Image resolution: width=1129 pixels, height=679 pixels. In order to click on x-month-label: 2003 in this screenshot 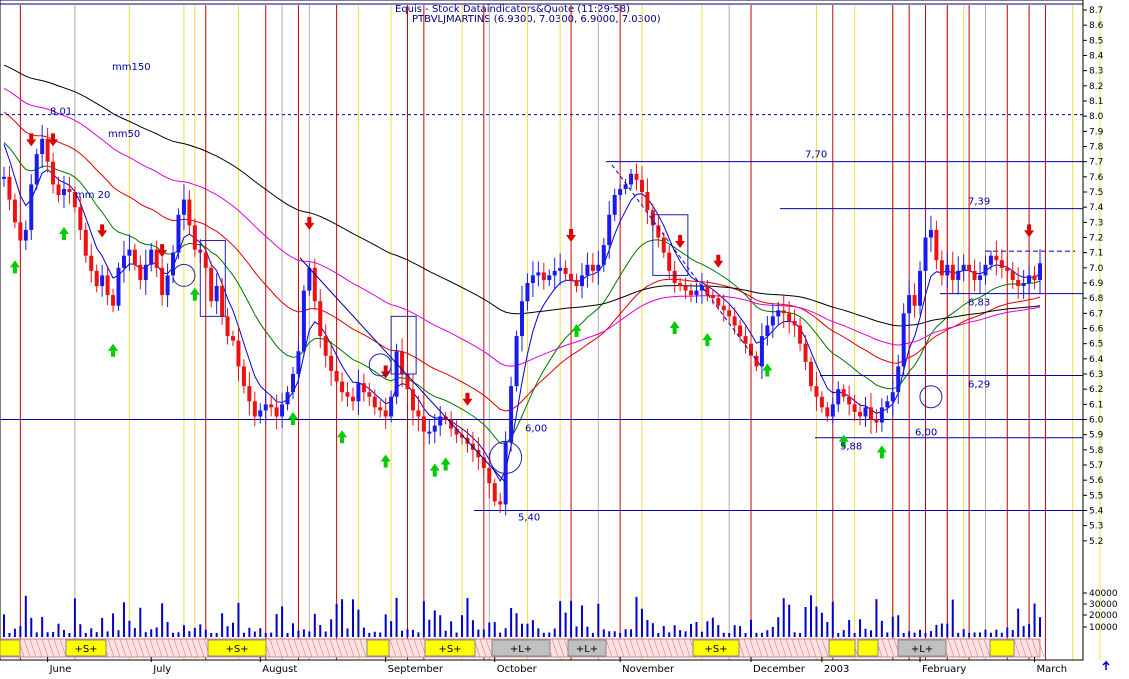, I will do `click(836, 669)`.